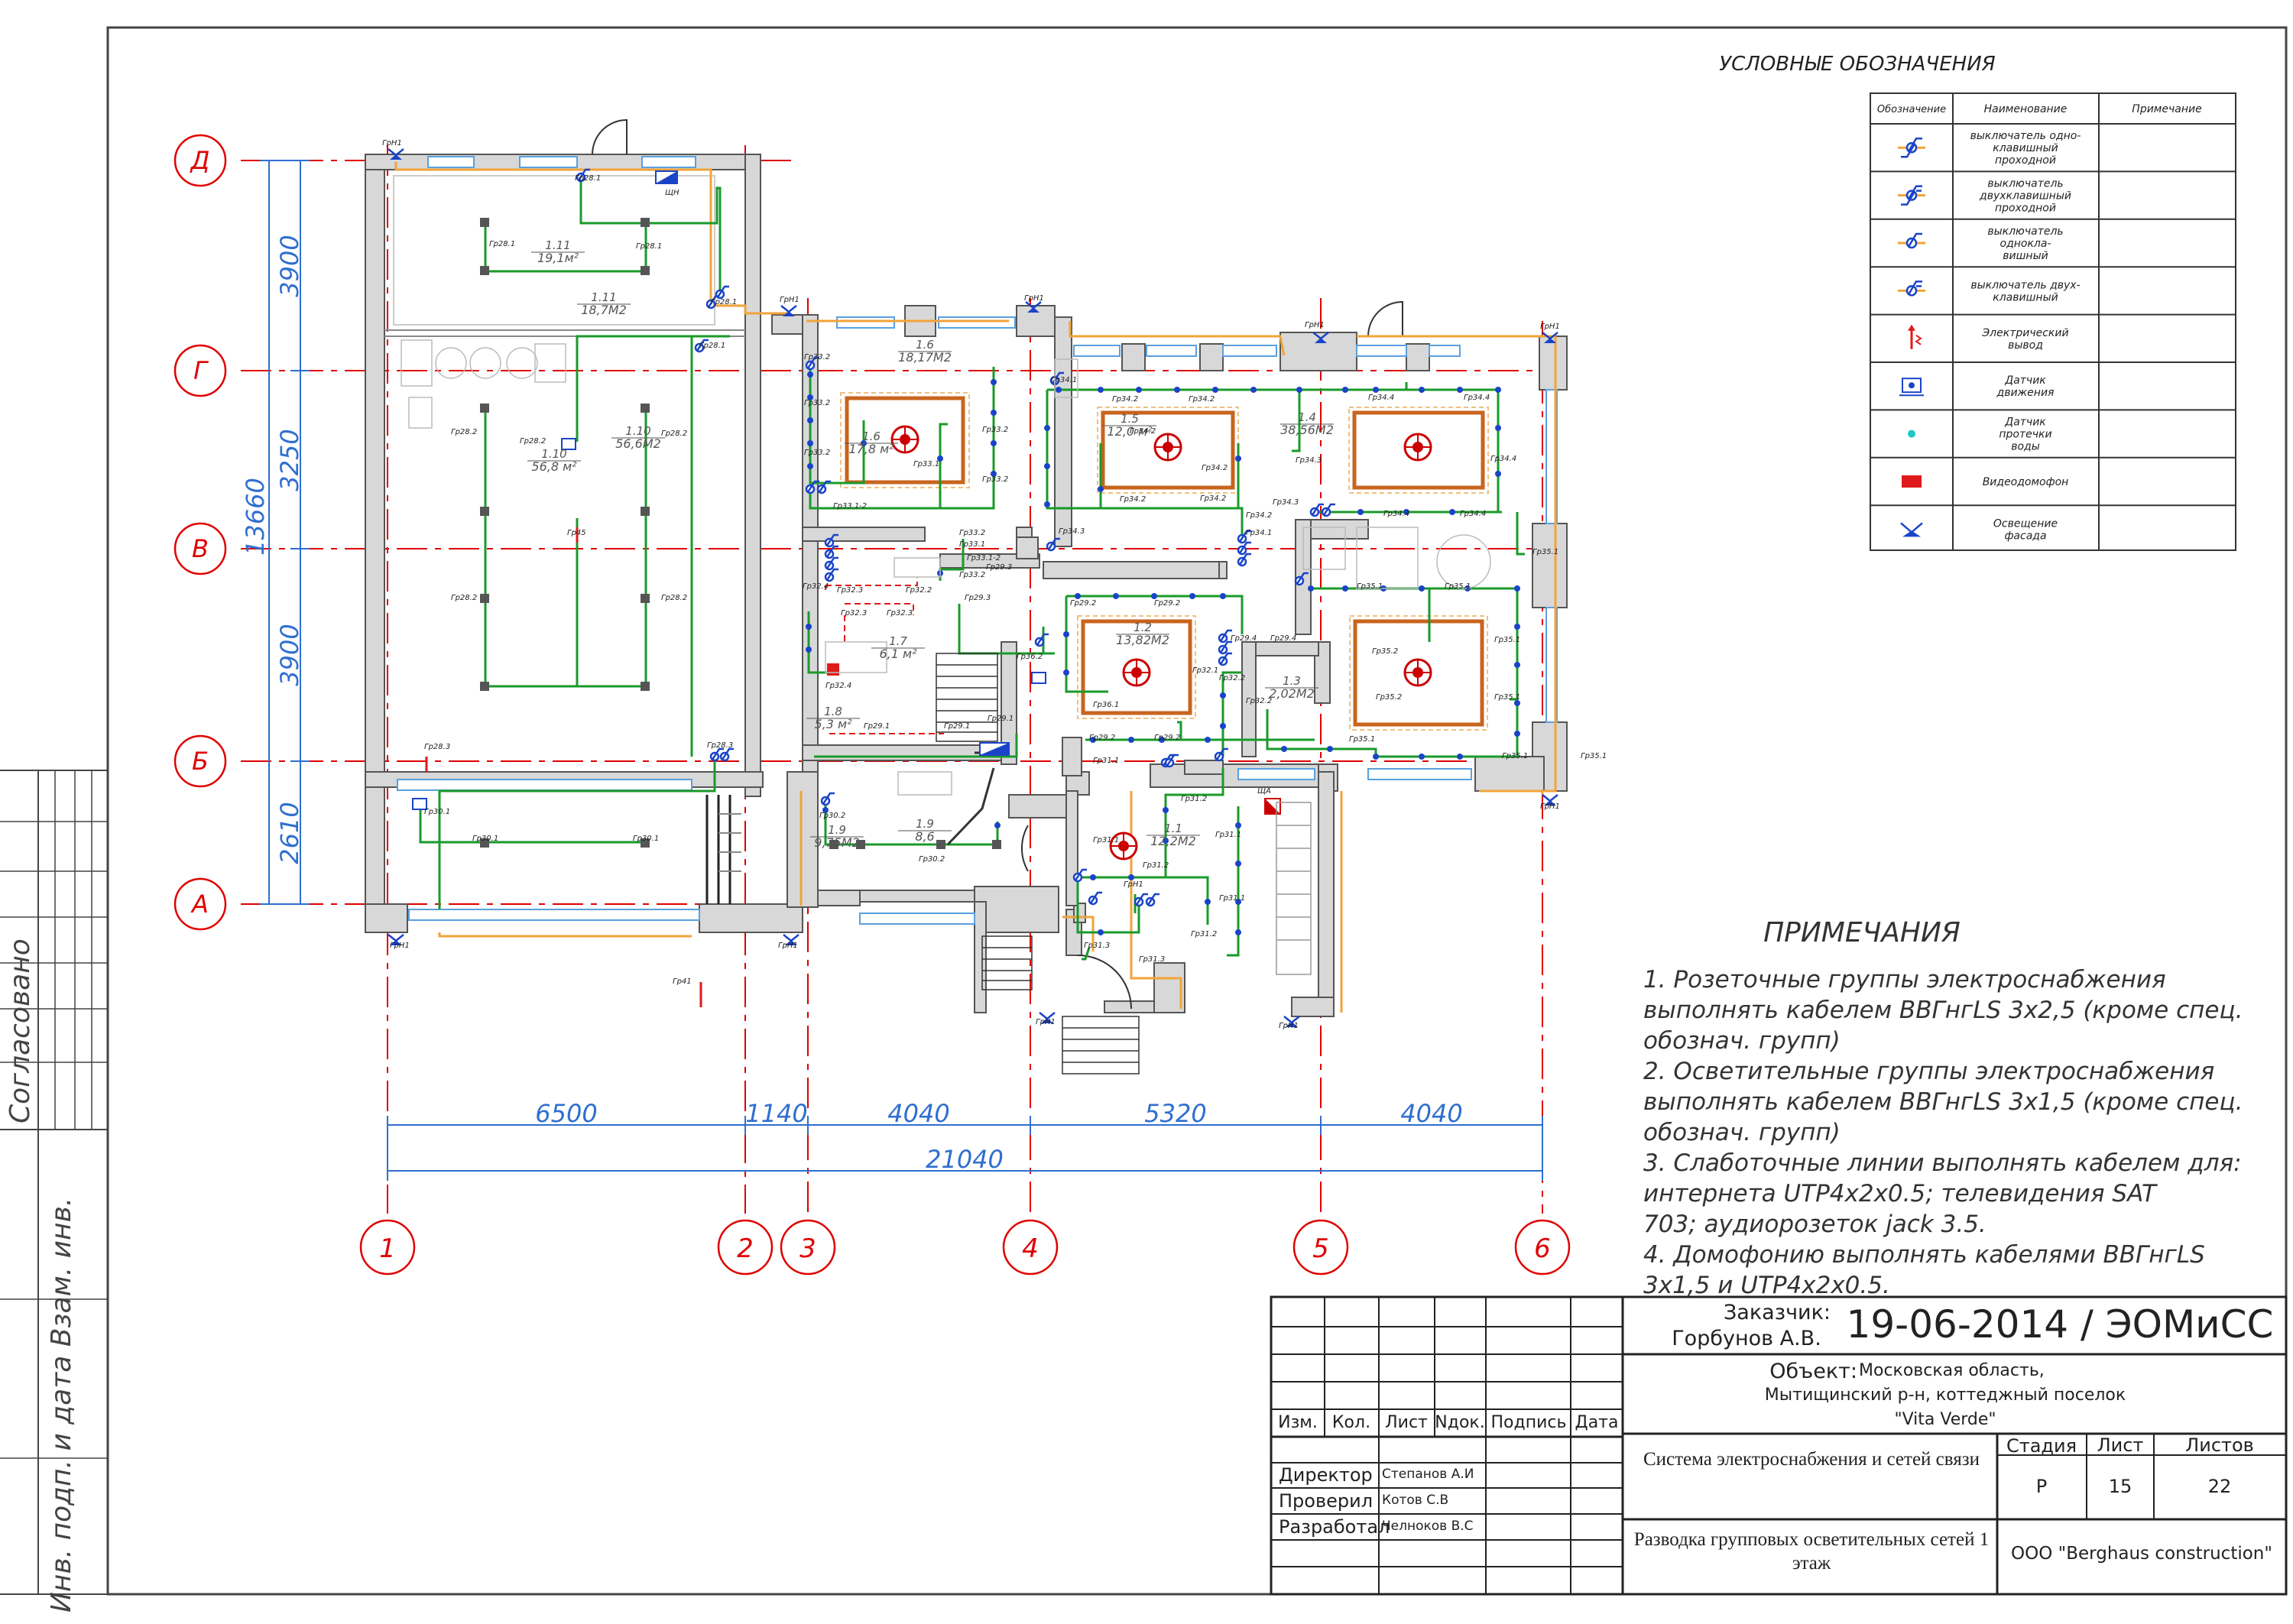 This screenshot has height=1624, width=2293. Describe the element at coordinates (2026, 109) in the screenshot. I see `legend-header-name: Наименование` at that location.